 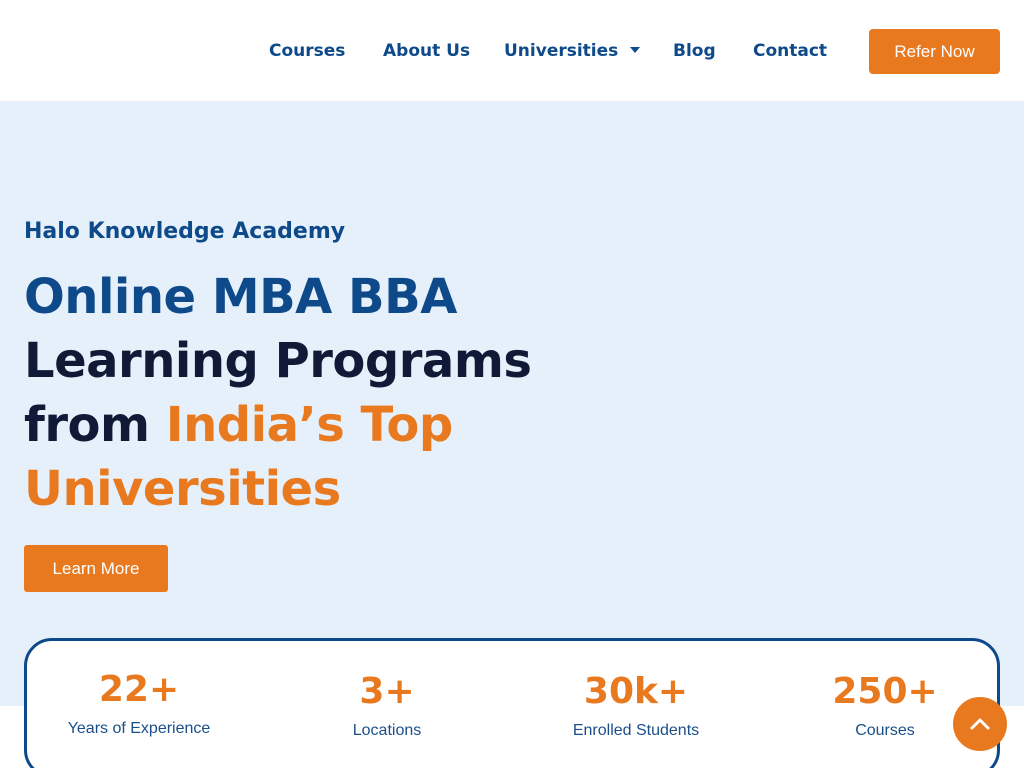 I want to click on refer-now-button: Refer Now, so click(x=934, y=51).